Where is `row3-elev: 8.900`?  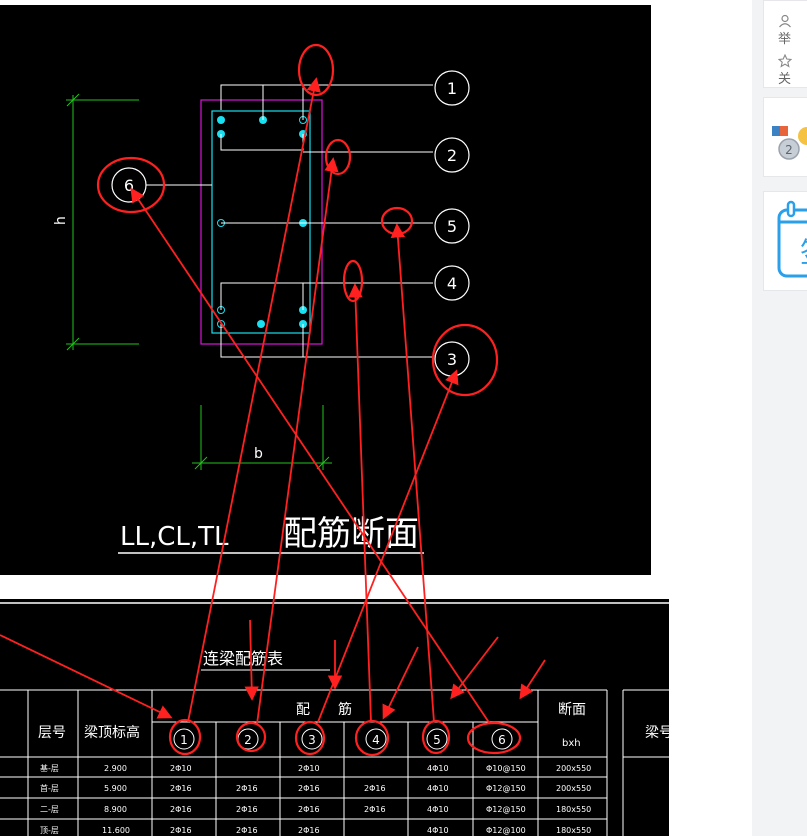 row3-elev: 8.900 is located at coordinates (115, 809).